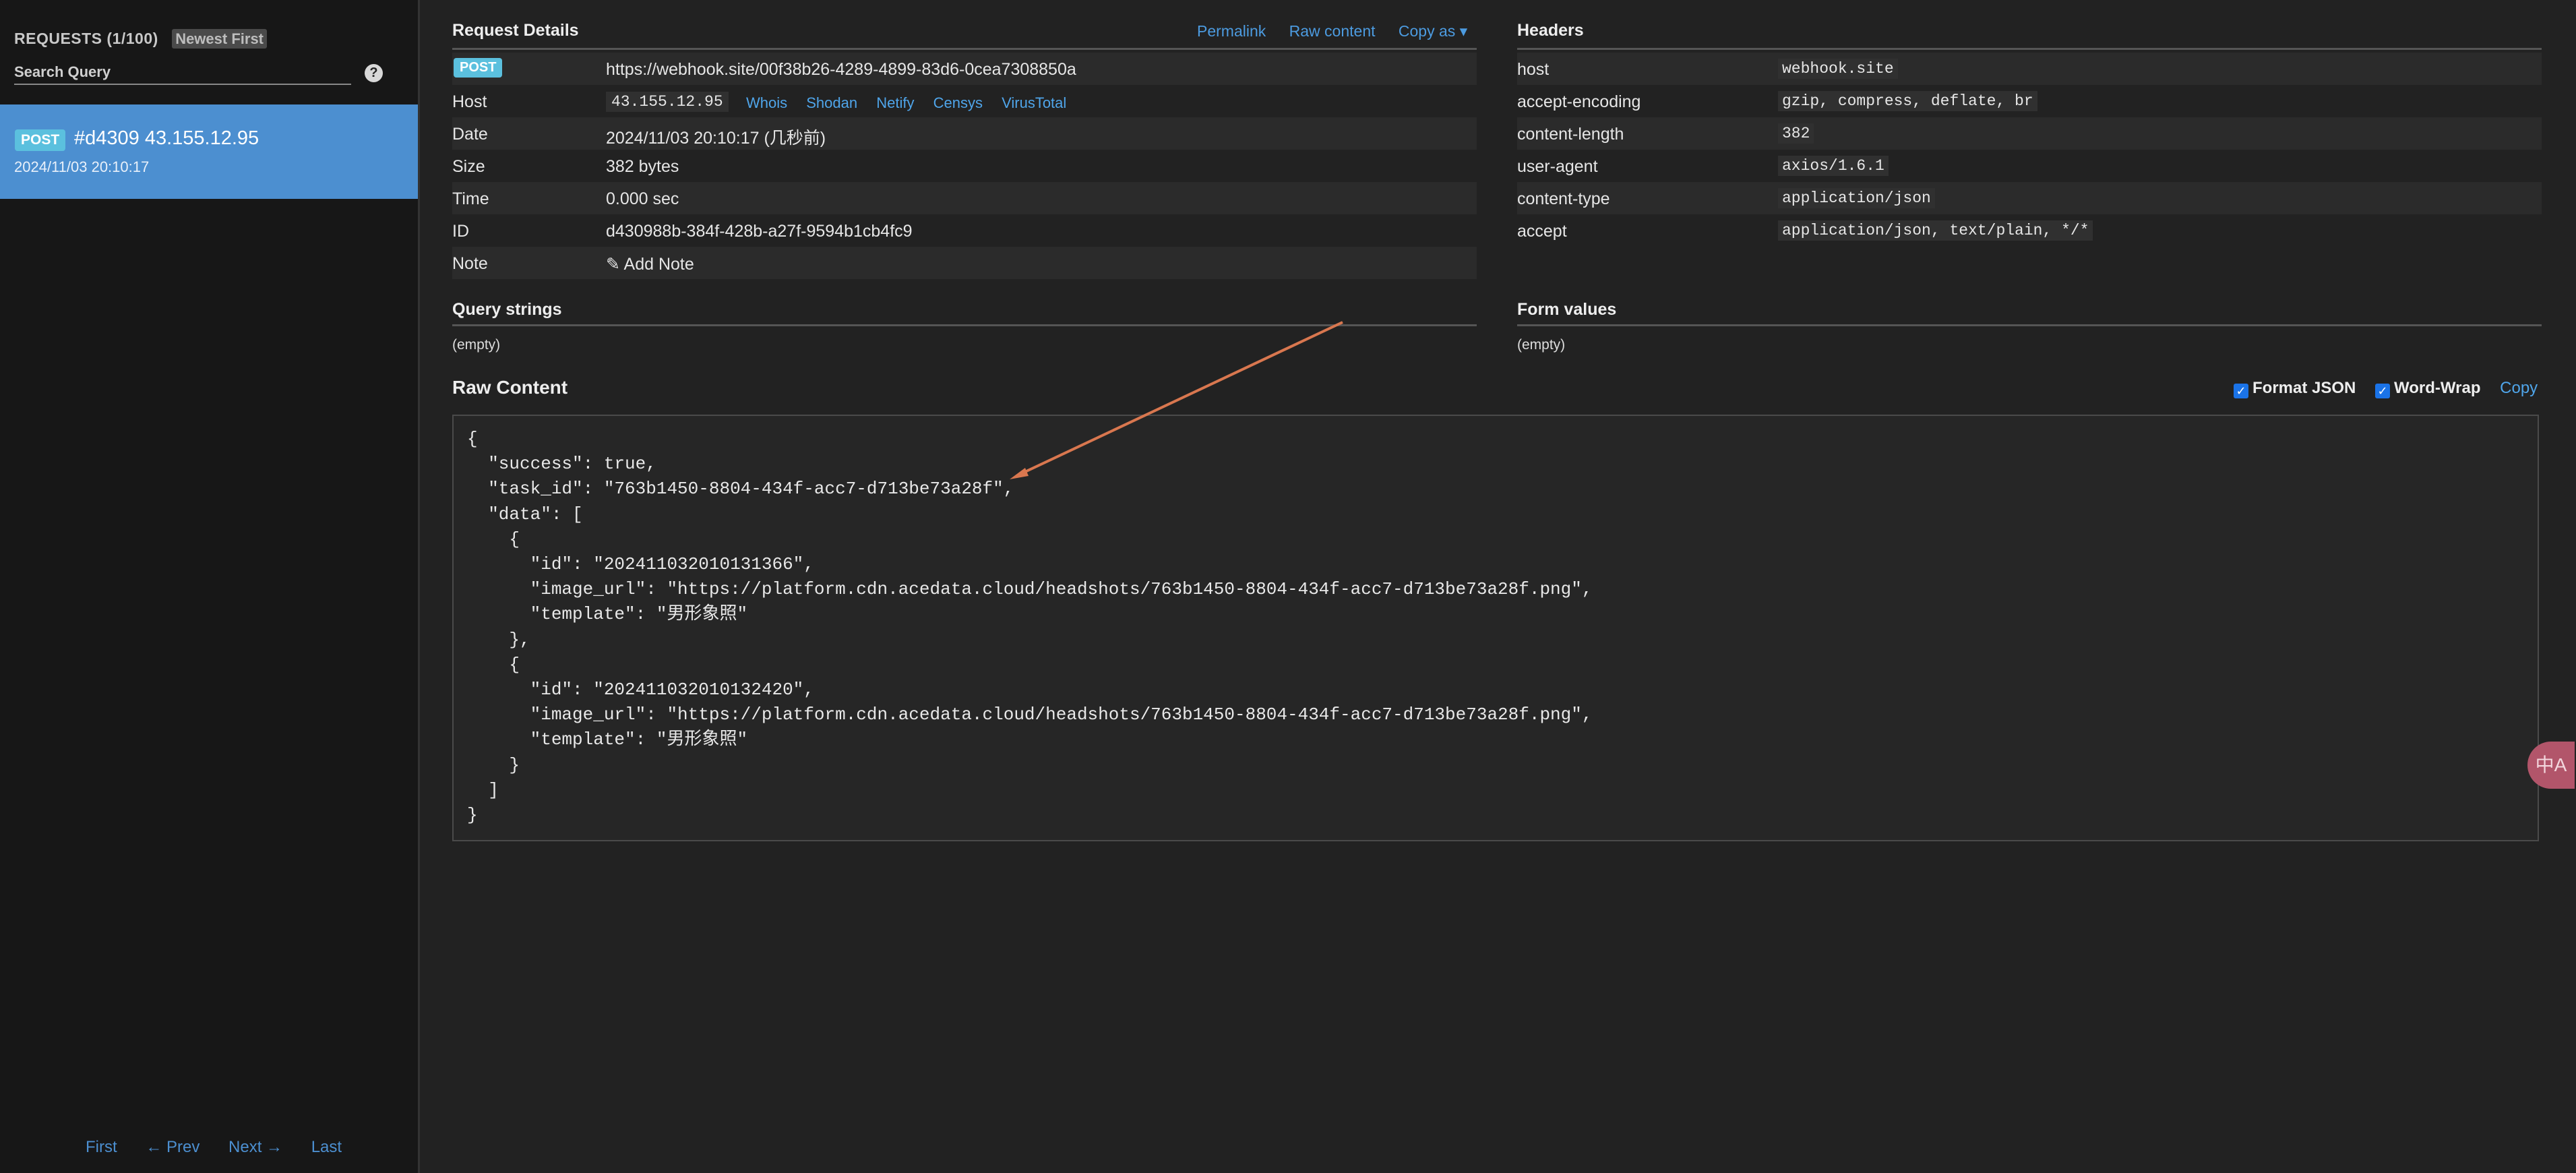 Image resolution: width=2576 pixels, height=1173 pixels. I want to click on arrowhead, so click(1020, 473).